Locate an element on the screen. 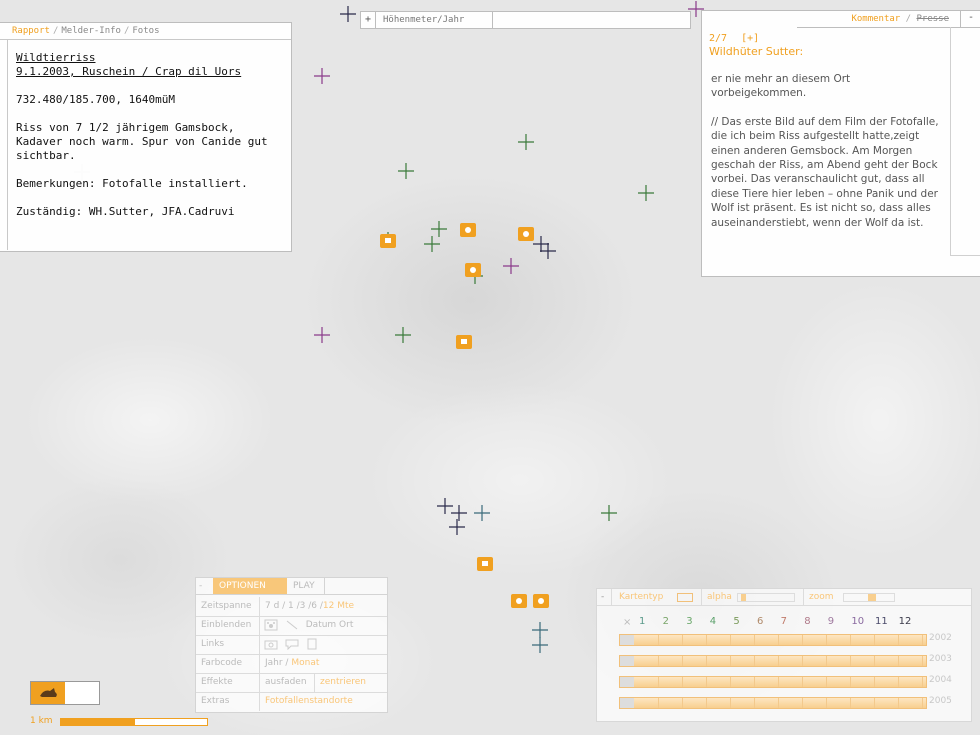 The image size is (980, 735). extras-camera-trap-locations: Fotofallenstandorte is located at coordinates (309, 701).